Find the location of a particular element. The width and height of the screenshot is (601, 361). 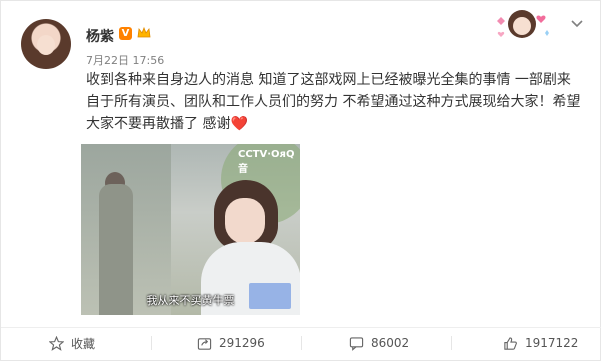

share-button: 291296 is located at coordinates (231, 343).